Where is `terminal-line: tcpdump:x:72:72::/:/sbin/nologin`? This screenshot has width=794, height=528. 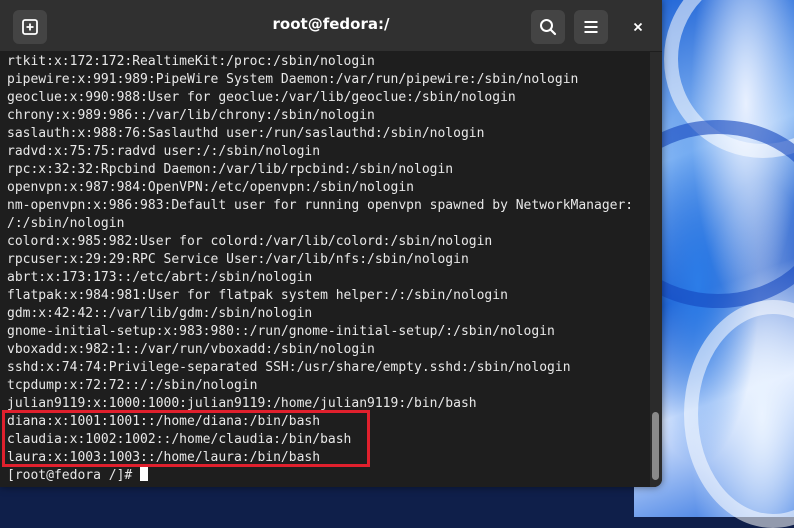
terminal-line: tcpdump:x:72:72::/:/sbin/nologin is located at coordinates (132, 385).